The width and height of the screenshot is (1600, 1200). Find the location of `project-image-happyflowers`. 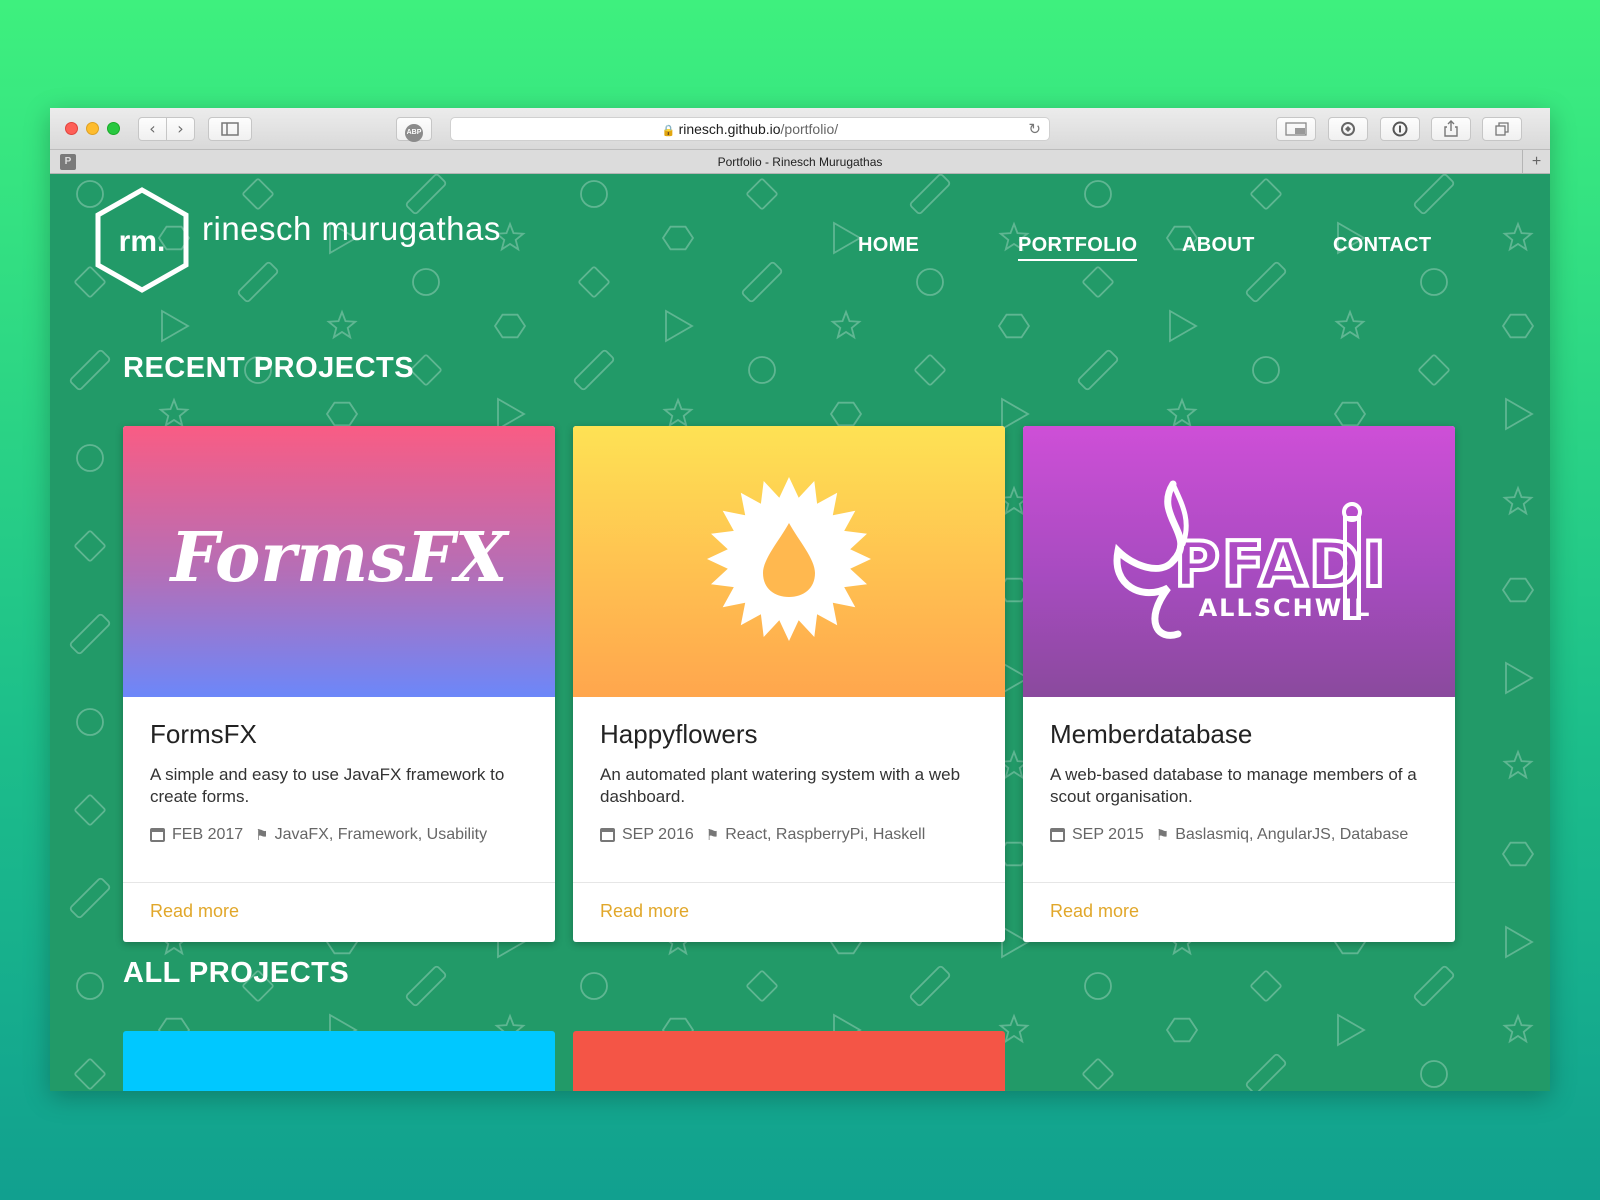

project-image-happyflowers is located at coordinates (789, 561).